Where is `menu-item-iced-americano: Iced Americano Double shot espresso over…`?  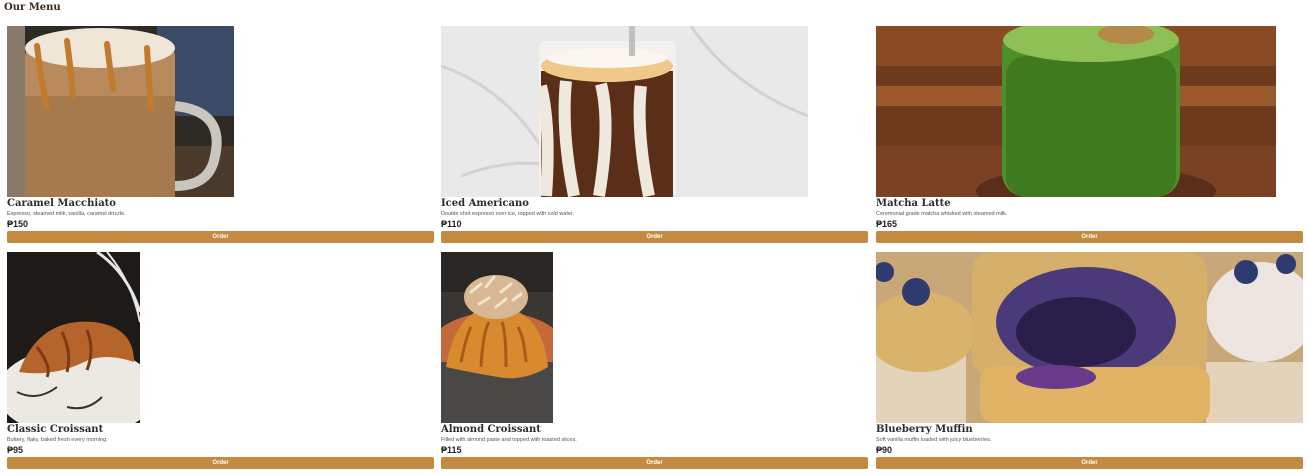
menu-item-iced-americano: Iced Americano Double shot espresso over… is located at coordinates (654, 134).